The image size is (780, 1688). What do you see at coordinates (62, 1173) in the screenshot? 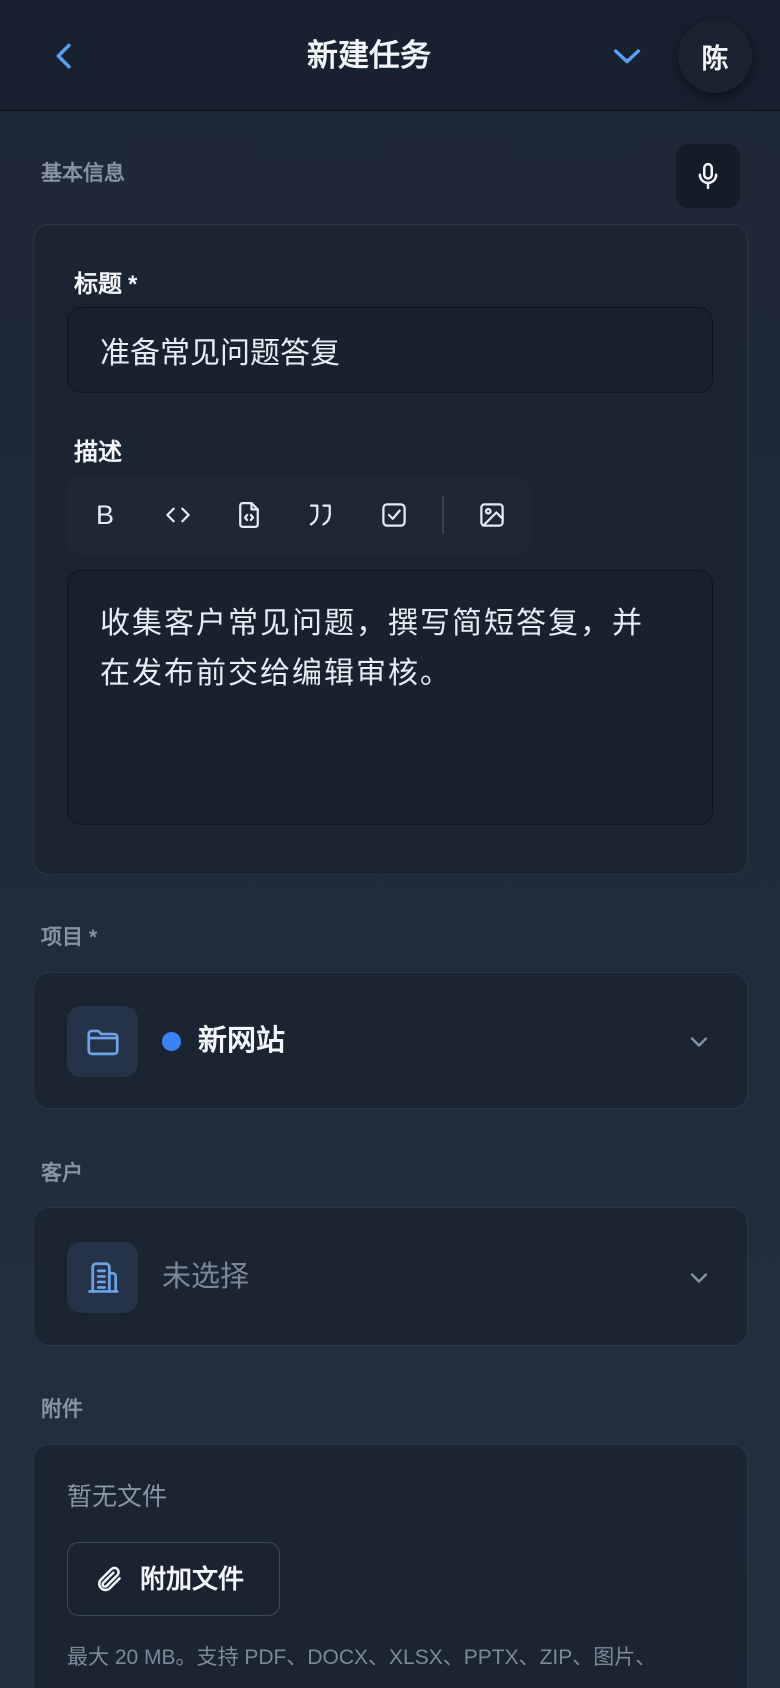
I see `section-label-client: 客户` at bounding box center [62, 1173].